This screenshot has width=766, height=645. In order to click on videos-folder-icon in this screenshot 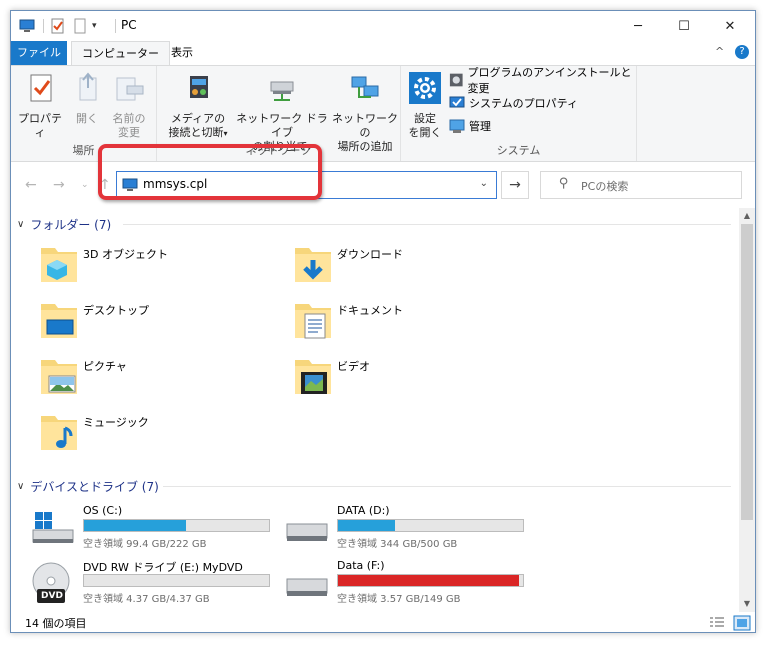, I will do `click(313, 377)`.